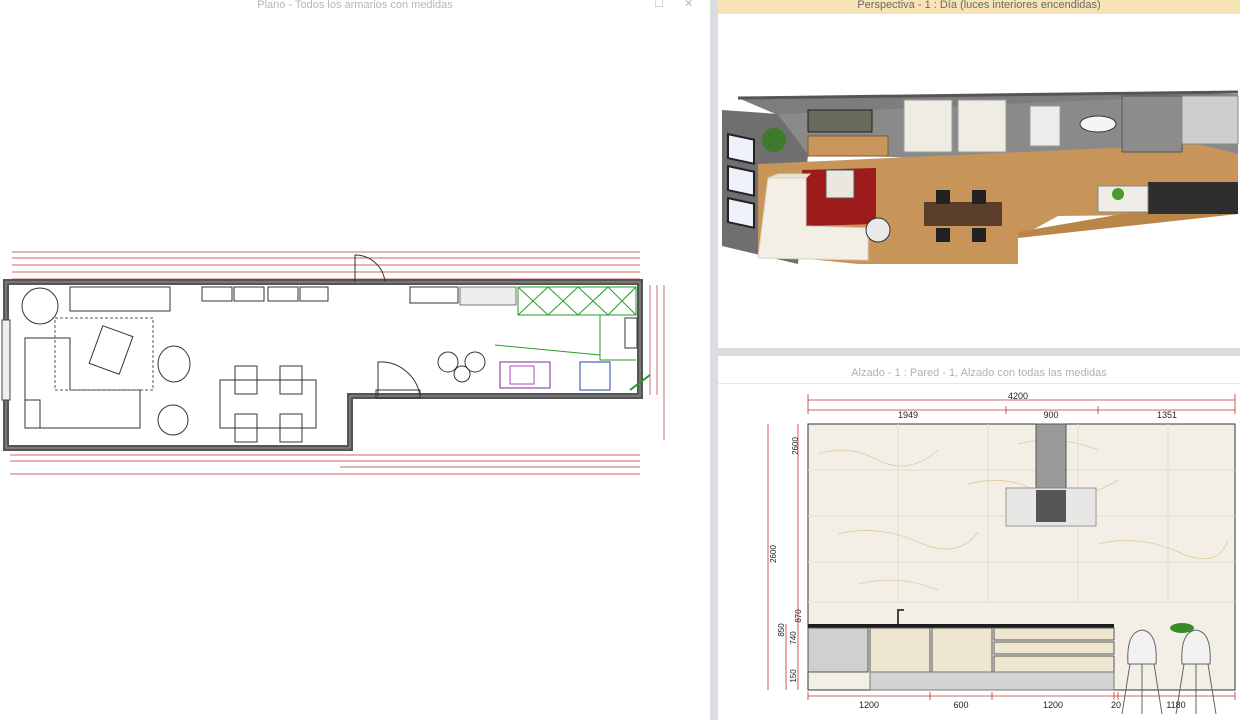  Describe the element at coordinates (840, 121) in the screenshot. I see `render-wall-picture` at that location.